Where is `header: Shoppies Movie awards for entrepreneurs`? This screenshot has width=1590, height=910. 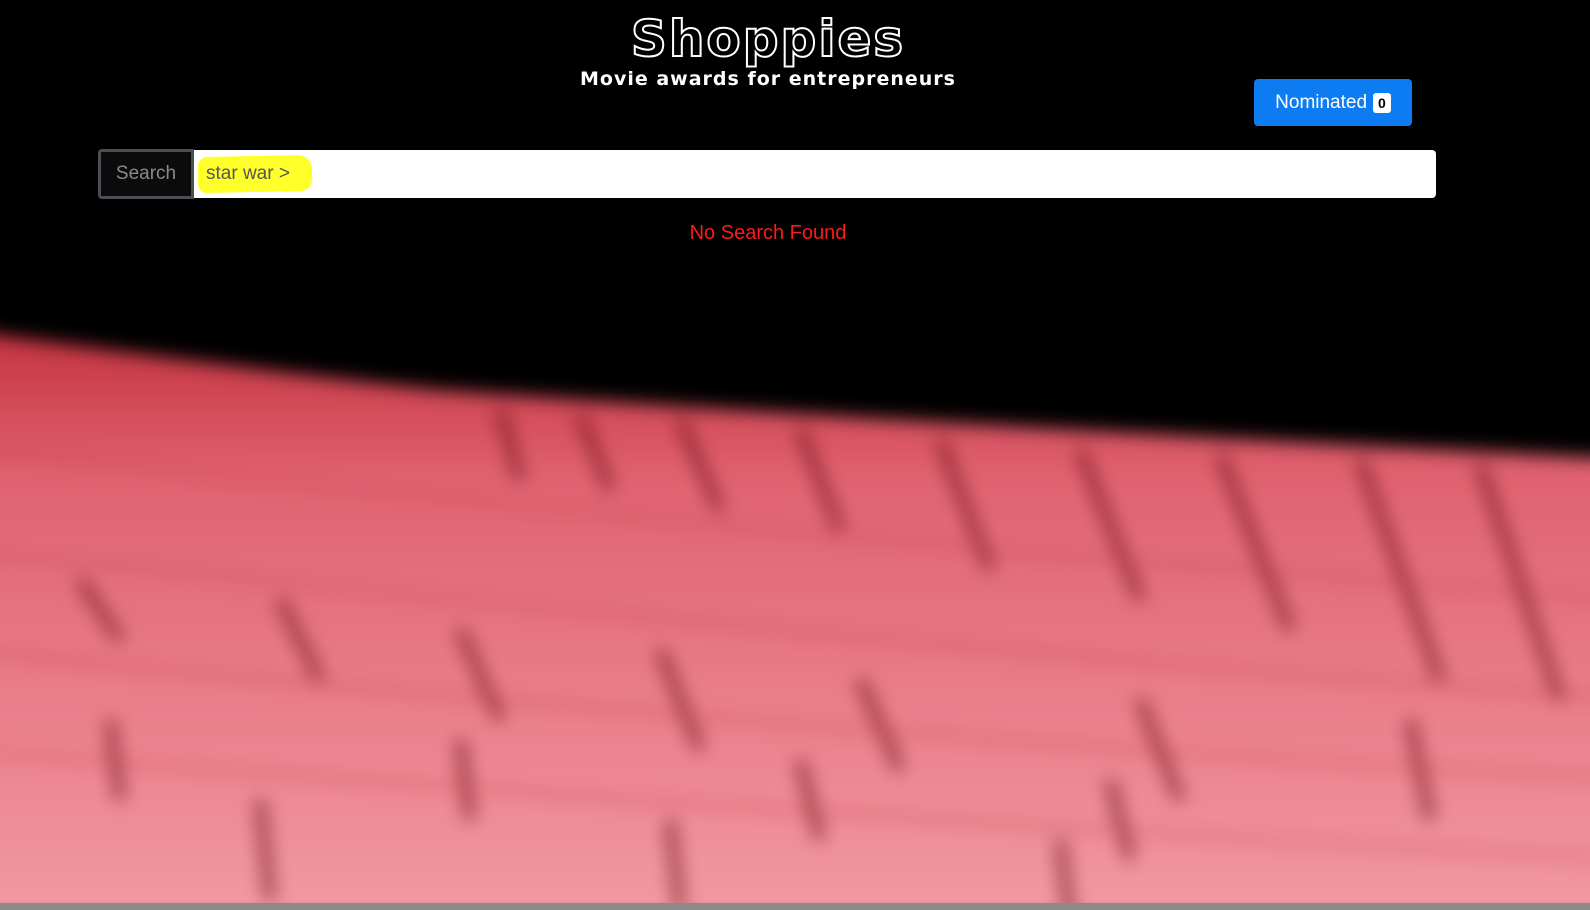
header: Shoppies Movie awards for entrepreneurs is located at coordinates (768, 49).